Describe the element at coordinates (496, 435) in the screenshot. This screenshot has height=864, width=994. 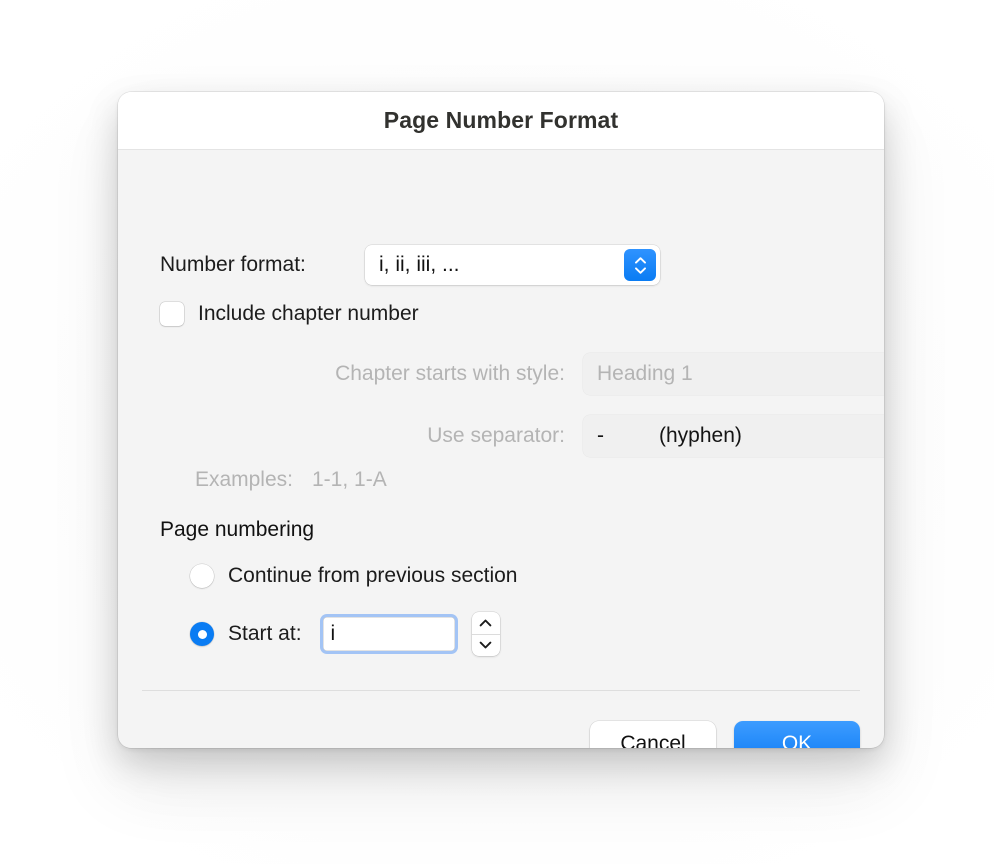
I see `use-separator-label: Use separator:` at that location.